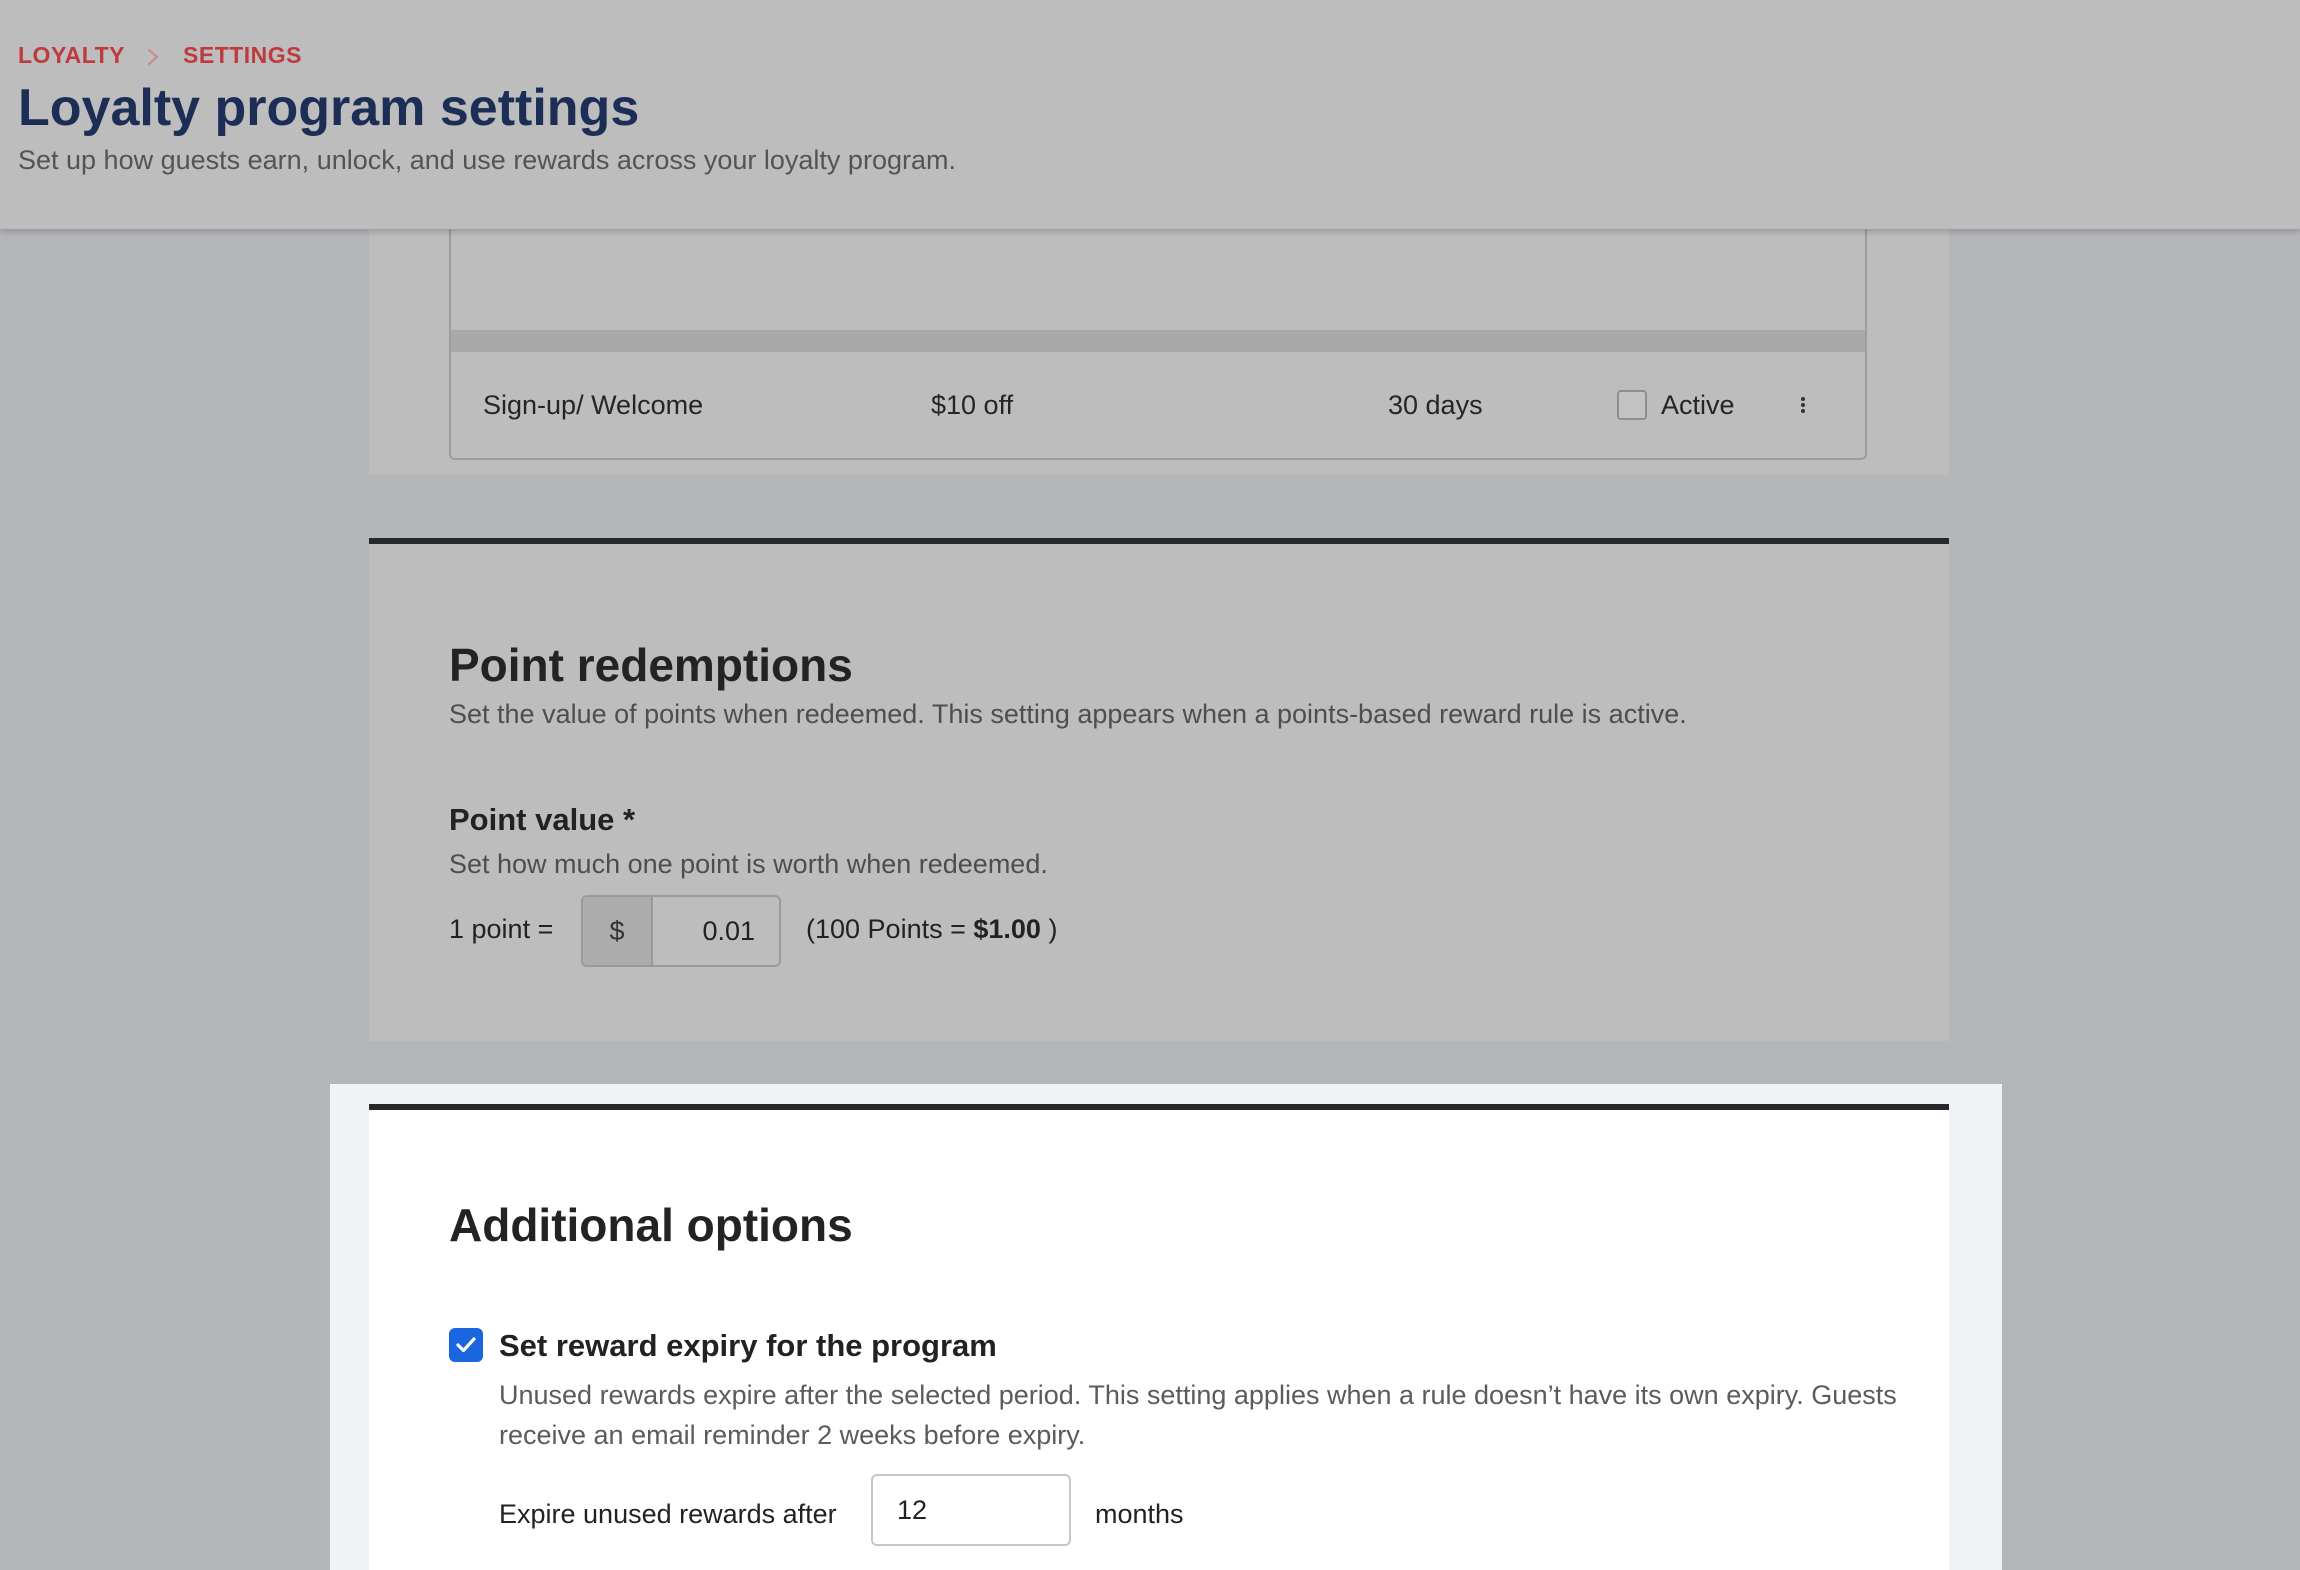 The image size is (2300, 1570). I want to click on breadcrumb: LOYALTY SETTINGS, so click(160, 55).